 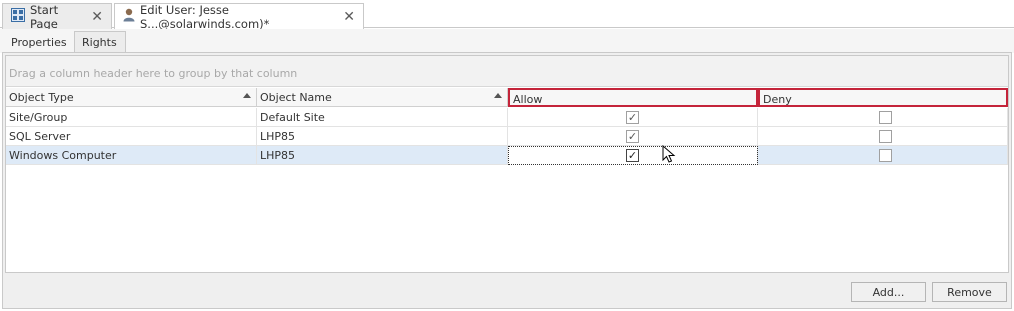 What do you see at coordinates (528, 99) in the screenshot?
I see `column-header-label: Allow` at bounding box center [528, 99].